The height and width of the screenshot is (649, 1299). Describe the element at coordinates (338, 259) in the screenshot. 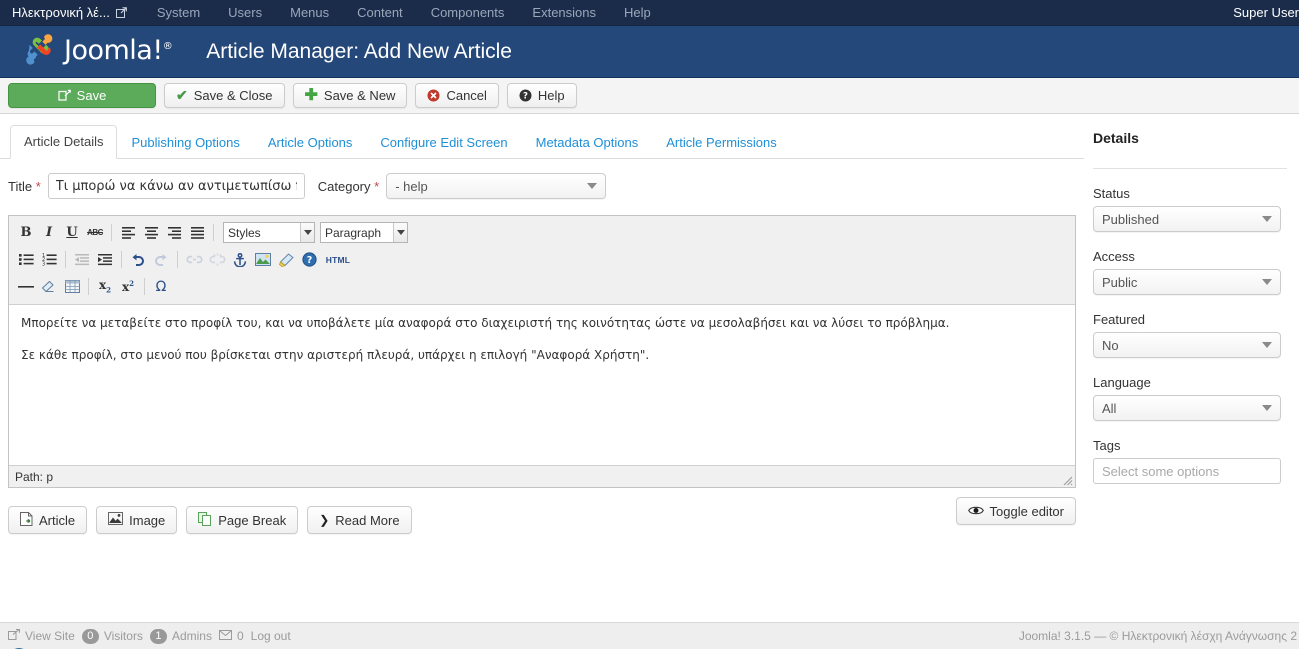

I see `html-source-icon: HTML` at that location.